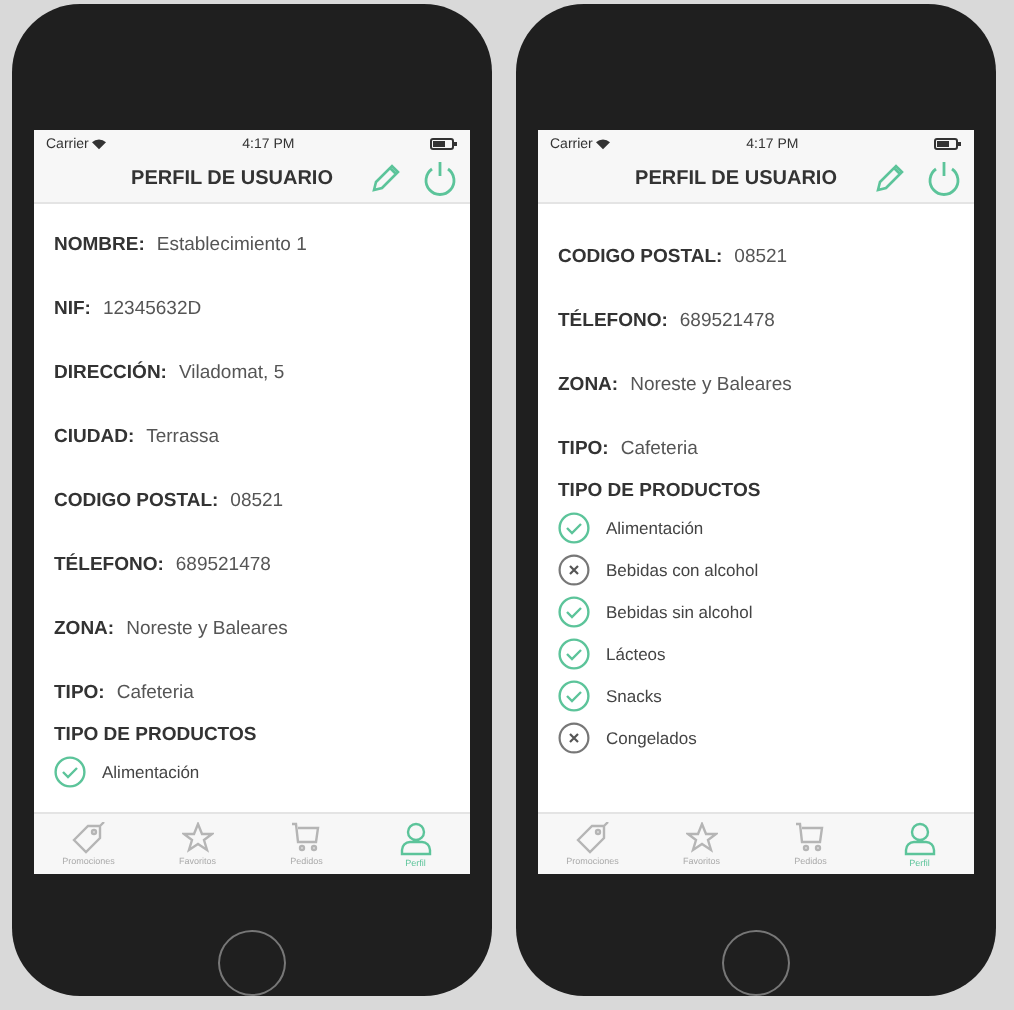 Image resolution: width=1014 pixels, height=1010 pixels. Describe the element at coordinates (183, 436) in the screenshot. I see `field-value: Terrassa` at that location.